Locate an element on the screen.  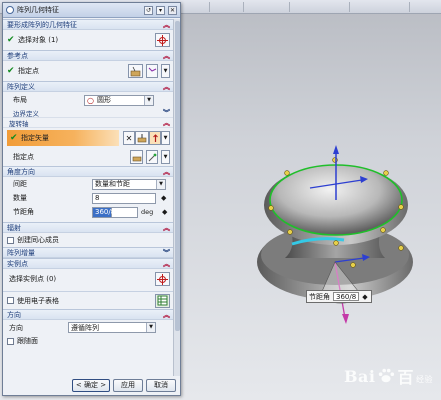
crosshair-icon is located at coordinates (162, 279).